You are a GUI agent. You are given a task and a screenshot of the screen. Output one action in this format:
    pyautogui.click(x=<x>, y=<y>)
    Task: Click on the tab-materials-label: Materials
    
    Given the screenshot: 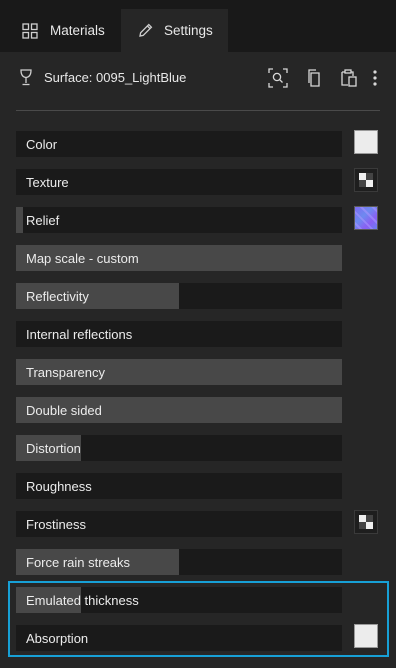 What is the action you would take?
    pyautogui.click(x=77, y=30)
    